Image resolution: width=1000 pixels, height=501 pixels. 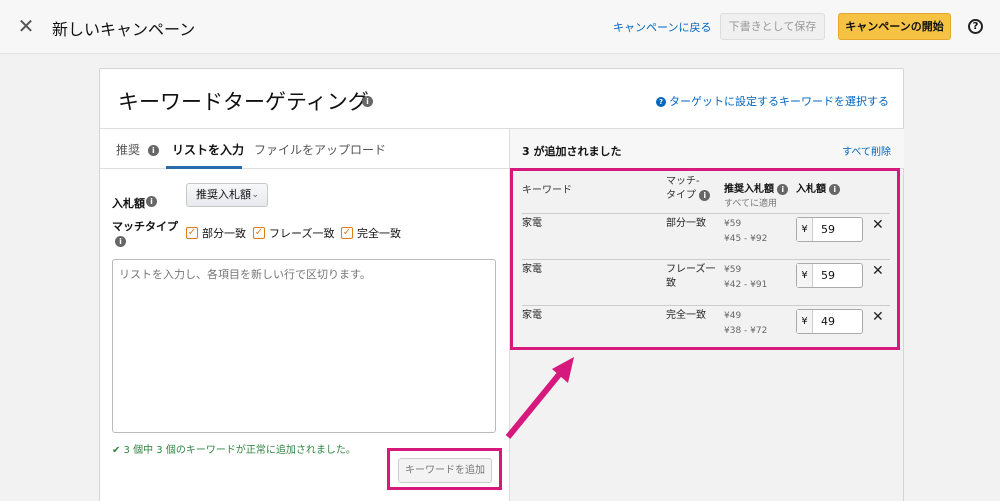 What do you see at coordinates (688, 189) in the screenshot?
I see `column-match-type: マッチ- タイプ i` at bounding box center [688, 189].